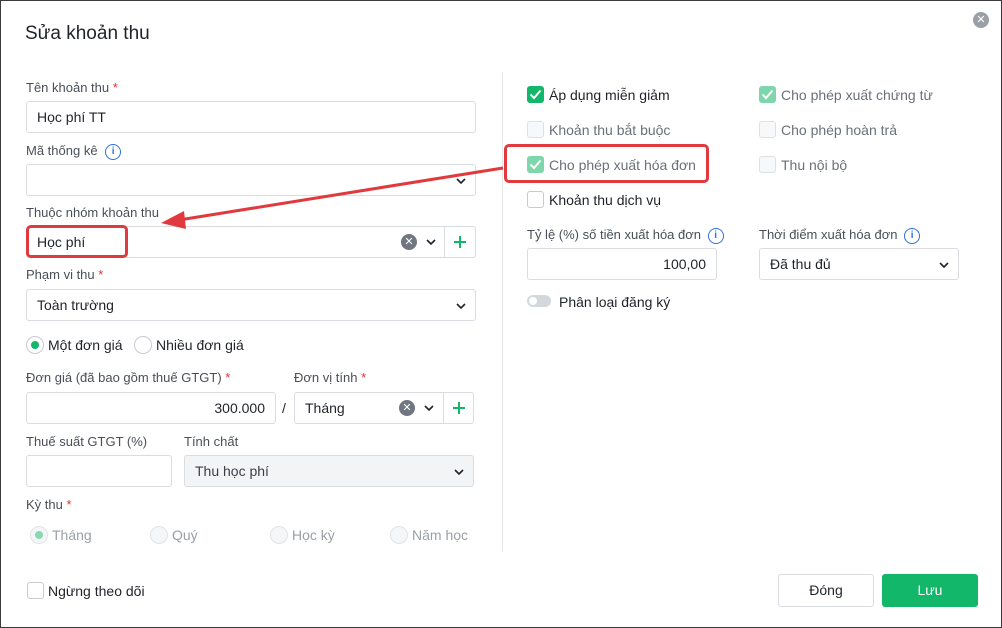  Describe the element at coordinates (96, 591) in the screenshot. I see `ngung-theo-doi-label: Ngừng theo dõi` at that location.